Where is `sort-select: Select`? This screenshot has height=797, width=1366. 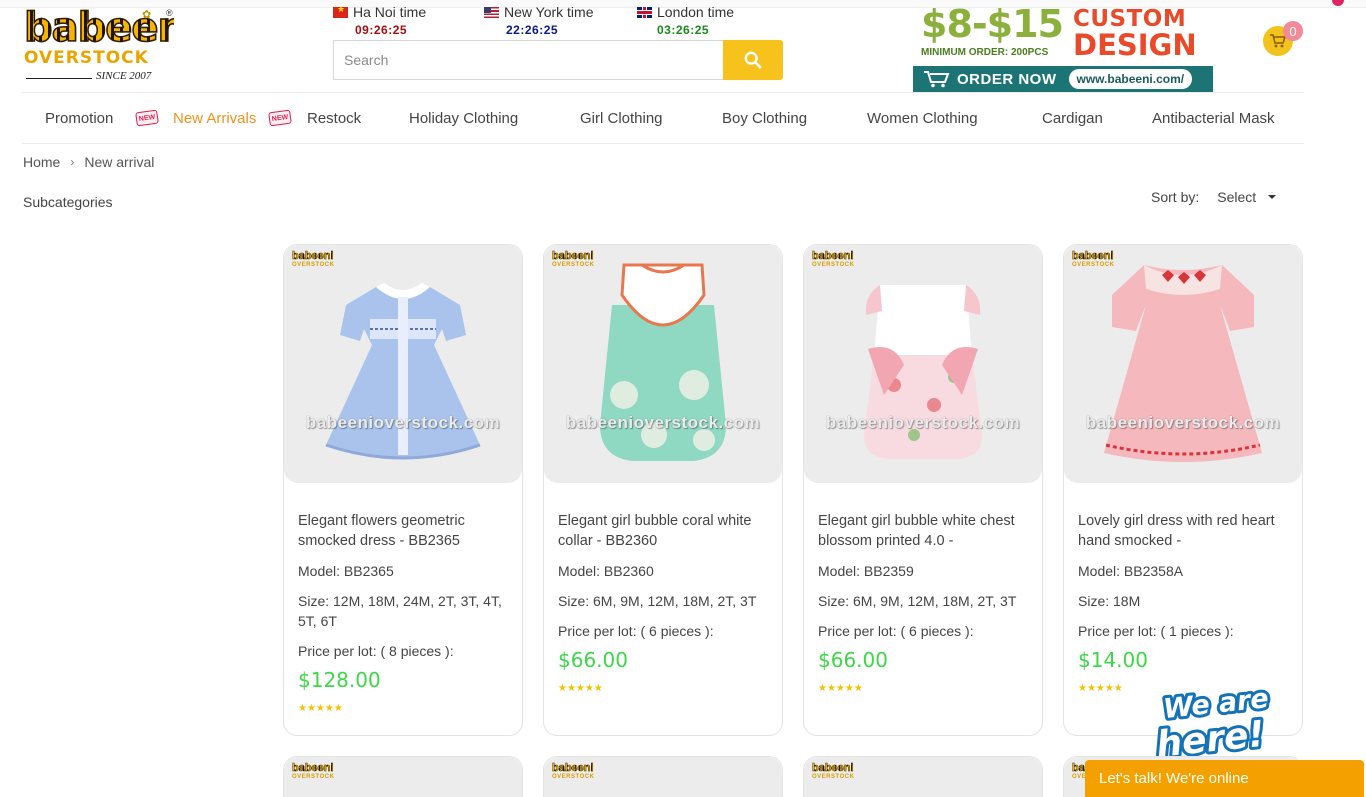
sort-select: Select is located at coordinates (1247, 197).